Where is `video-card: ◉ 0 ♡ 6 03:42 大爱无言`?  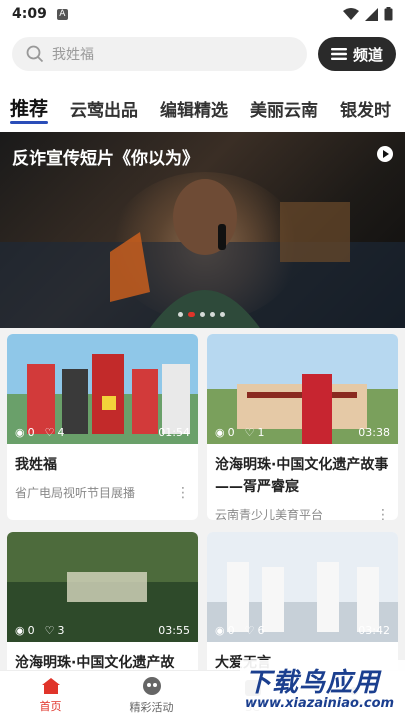 video-card: ◉ 0 ♡ 6 03:42 大爱无言 is located at coordinates (302, 606).